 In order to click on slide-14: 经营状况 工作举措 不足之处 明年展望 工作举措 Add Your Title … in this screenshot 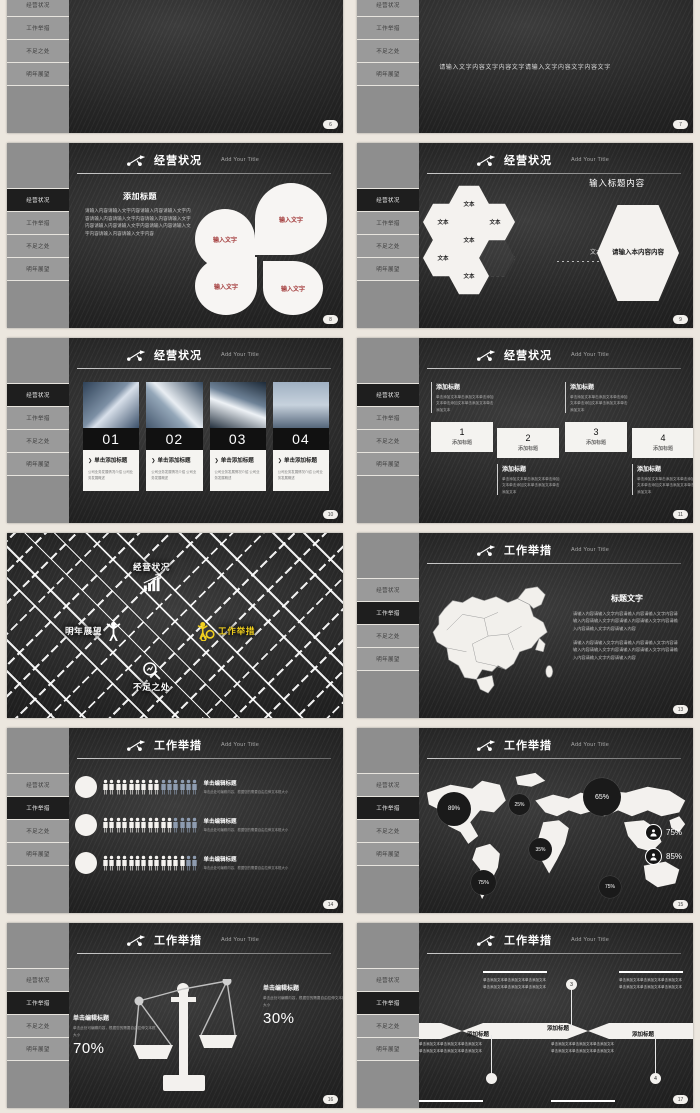, I will do `click(175, 820)`.